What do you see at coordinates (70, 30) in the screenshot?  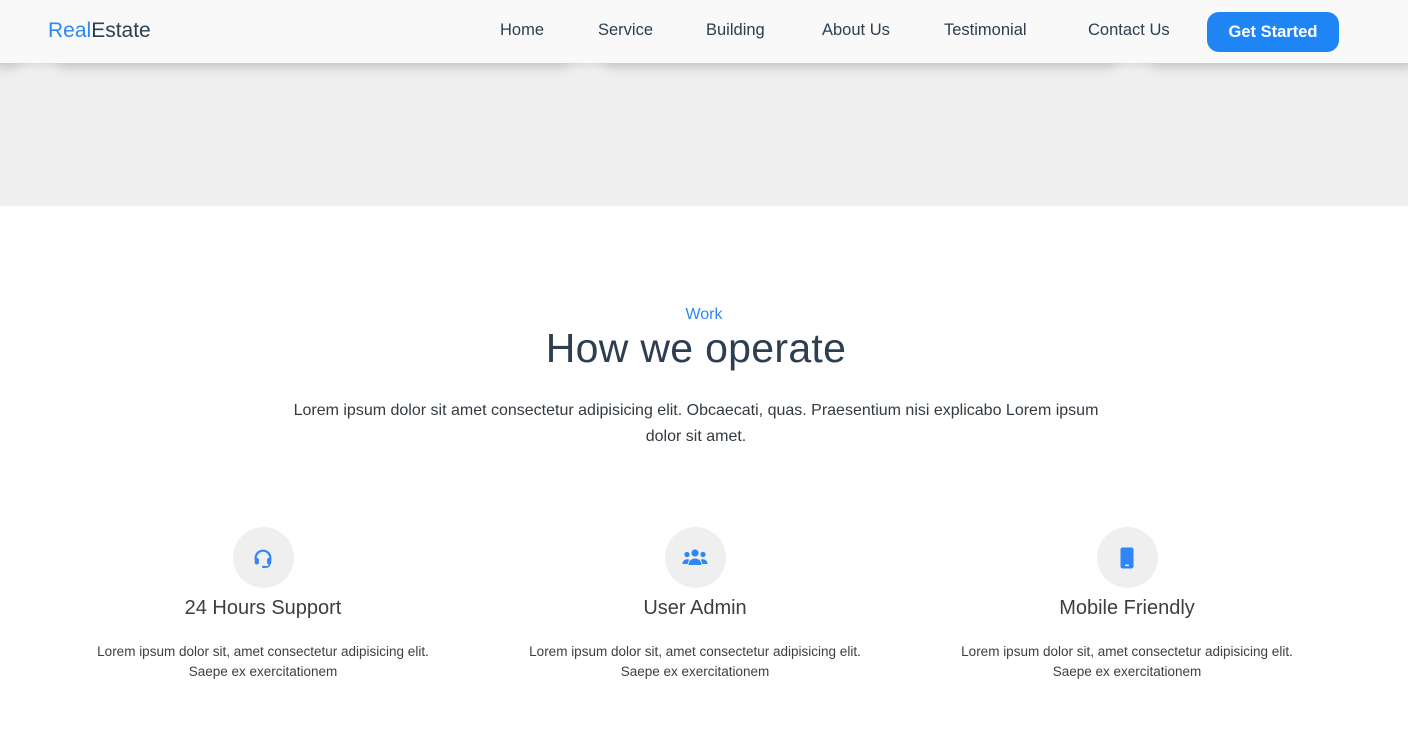 I see `brand-accent: Real` at bounding box center [70, 30].